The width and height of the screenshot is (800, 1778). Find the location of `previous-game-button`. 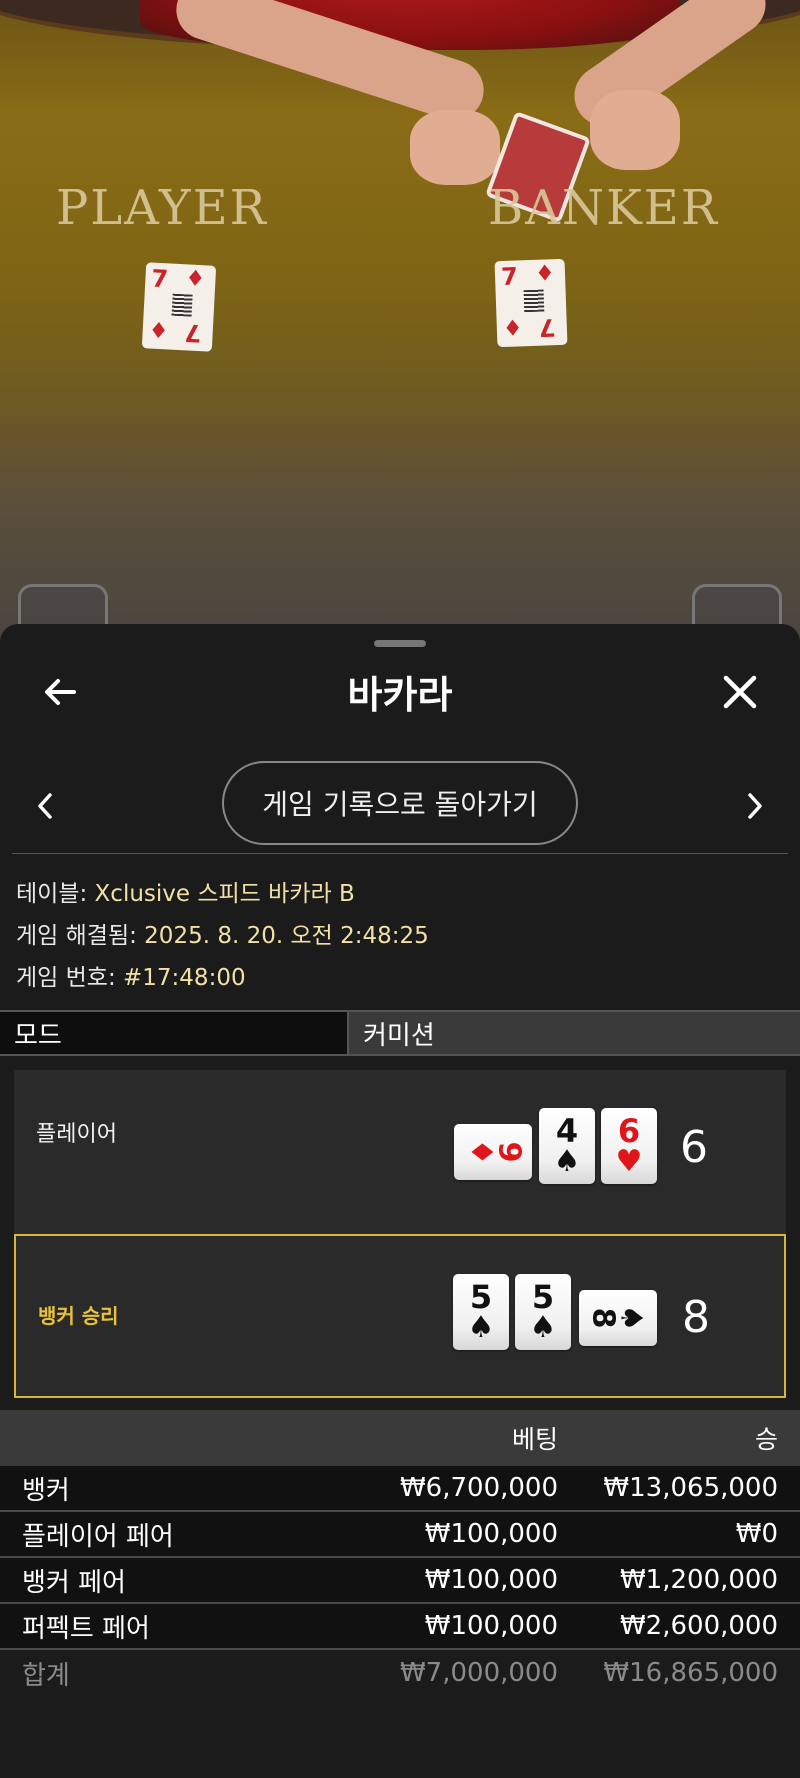

previous-game-button is located at coordinates (45, 806).